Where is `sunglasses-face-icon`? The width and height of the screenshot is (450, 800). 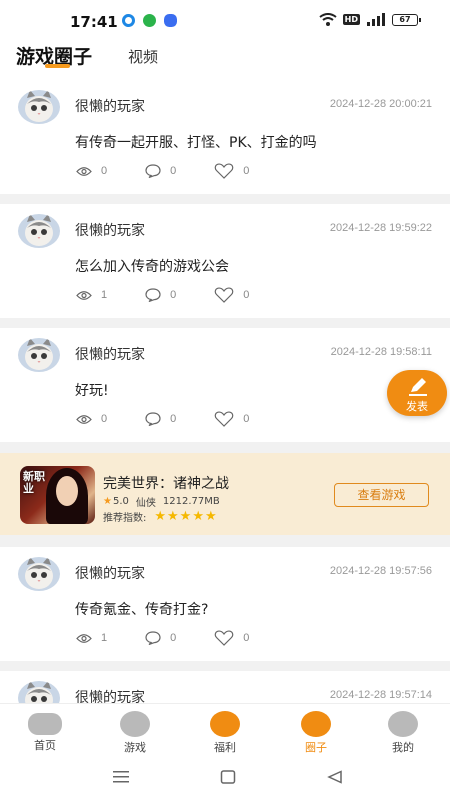 sunglasses-face-icon is located at coordinates (403, 724).